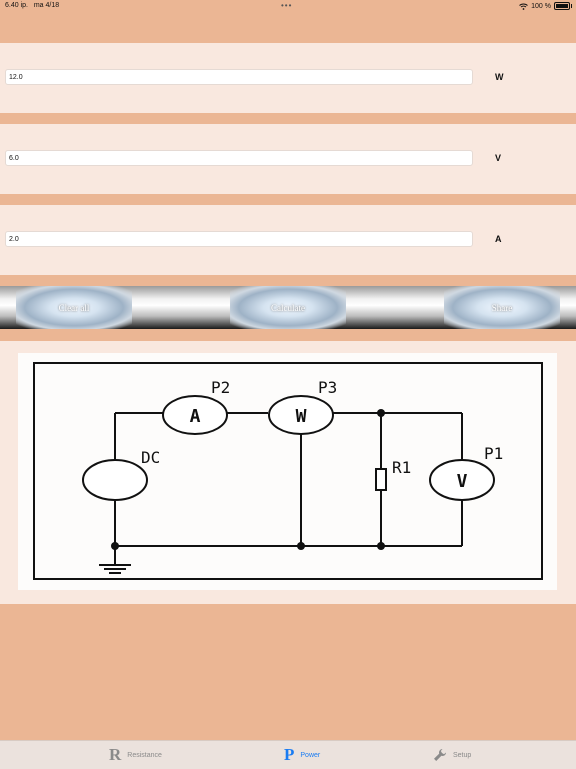  I want to click on status-bar: 6.40 ip. ma 4/18 ••• 100 %, so click(288, 7).